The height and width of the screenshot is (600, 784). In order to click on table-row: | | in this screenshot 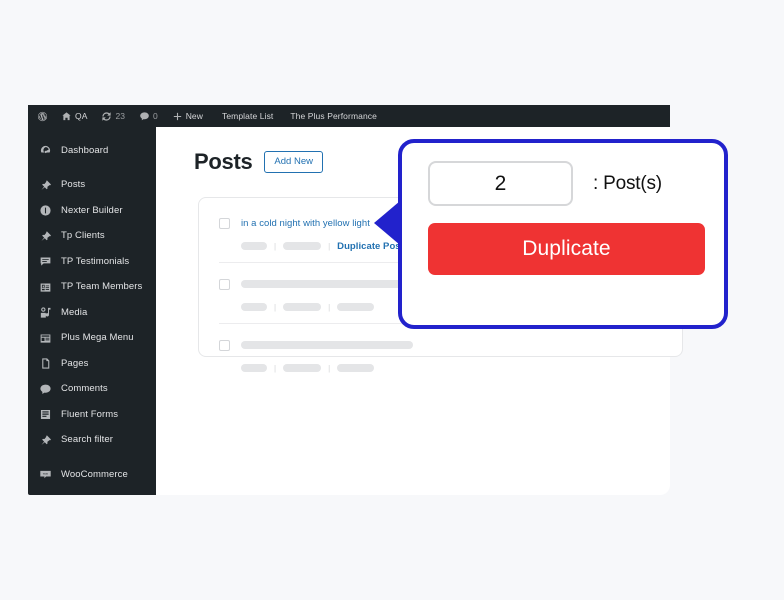, I will do `click(440, 351)`.